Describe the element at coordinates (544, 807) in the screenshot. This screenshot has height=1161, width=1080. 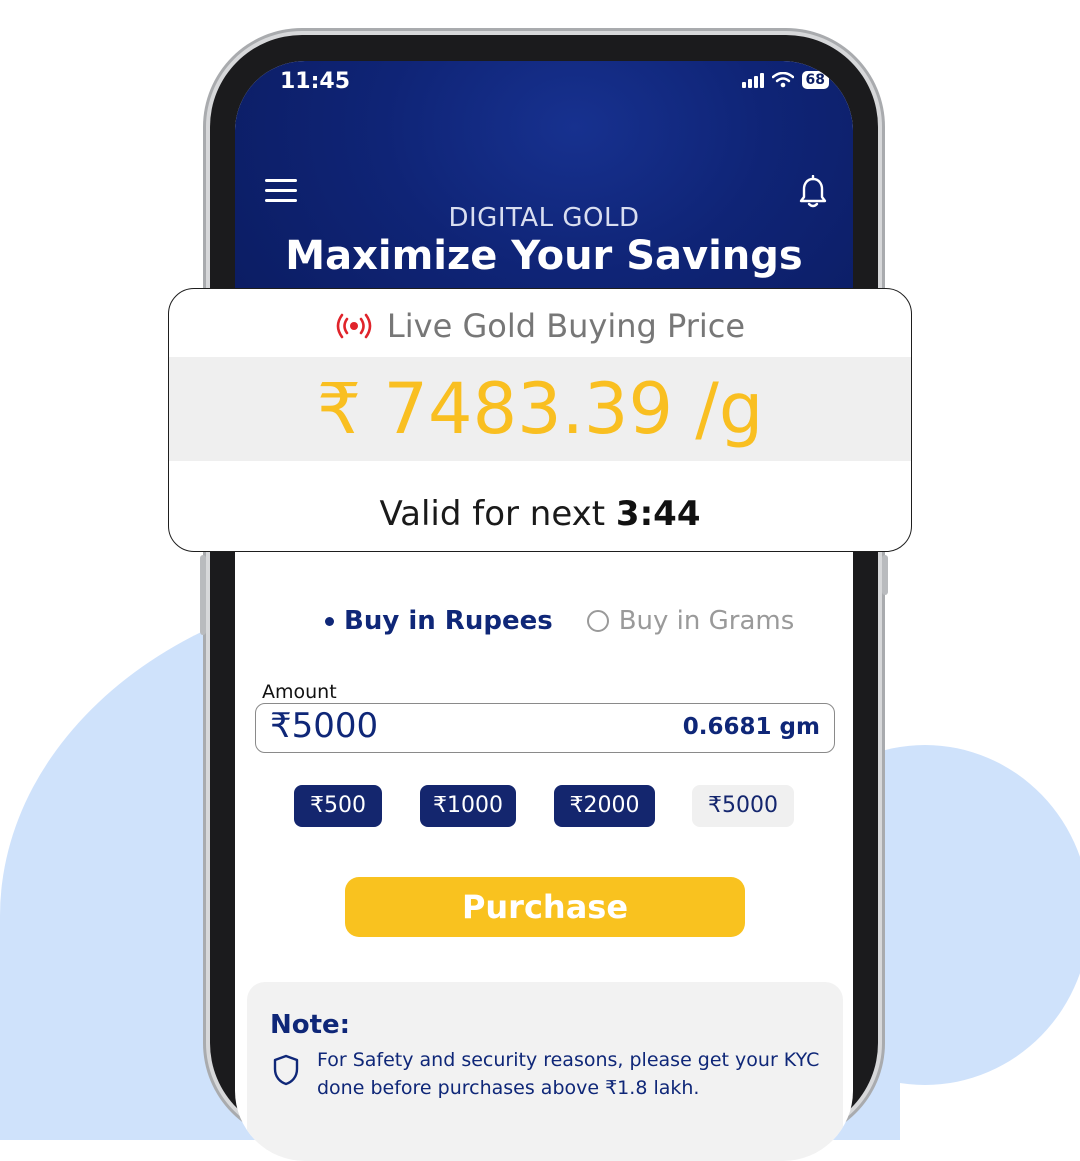
I see `quick-amount-chips: ₹500 ₹1000 ₹2000 ₹5000` at that location.